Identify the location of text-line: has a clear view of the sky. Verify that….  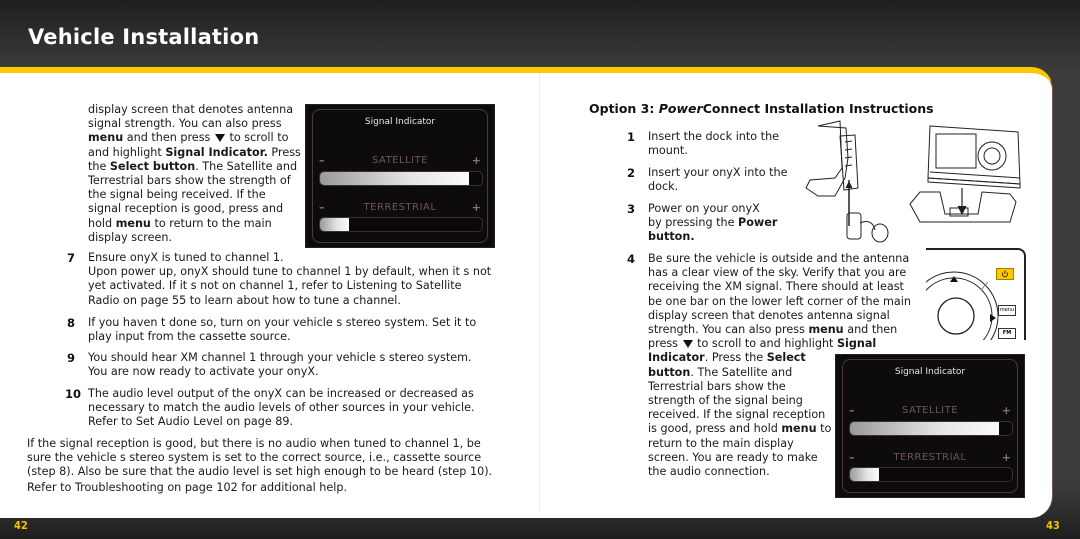
(777, 273).